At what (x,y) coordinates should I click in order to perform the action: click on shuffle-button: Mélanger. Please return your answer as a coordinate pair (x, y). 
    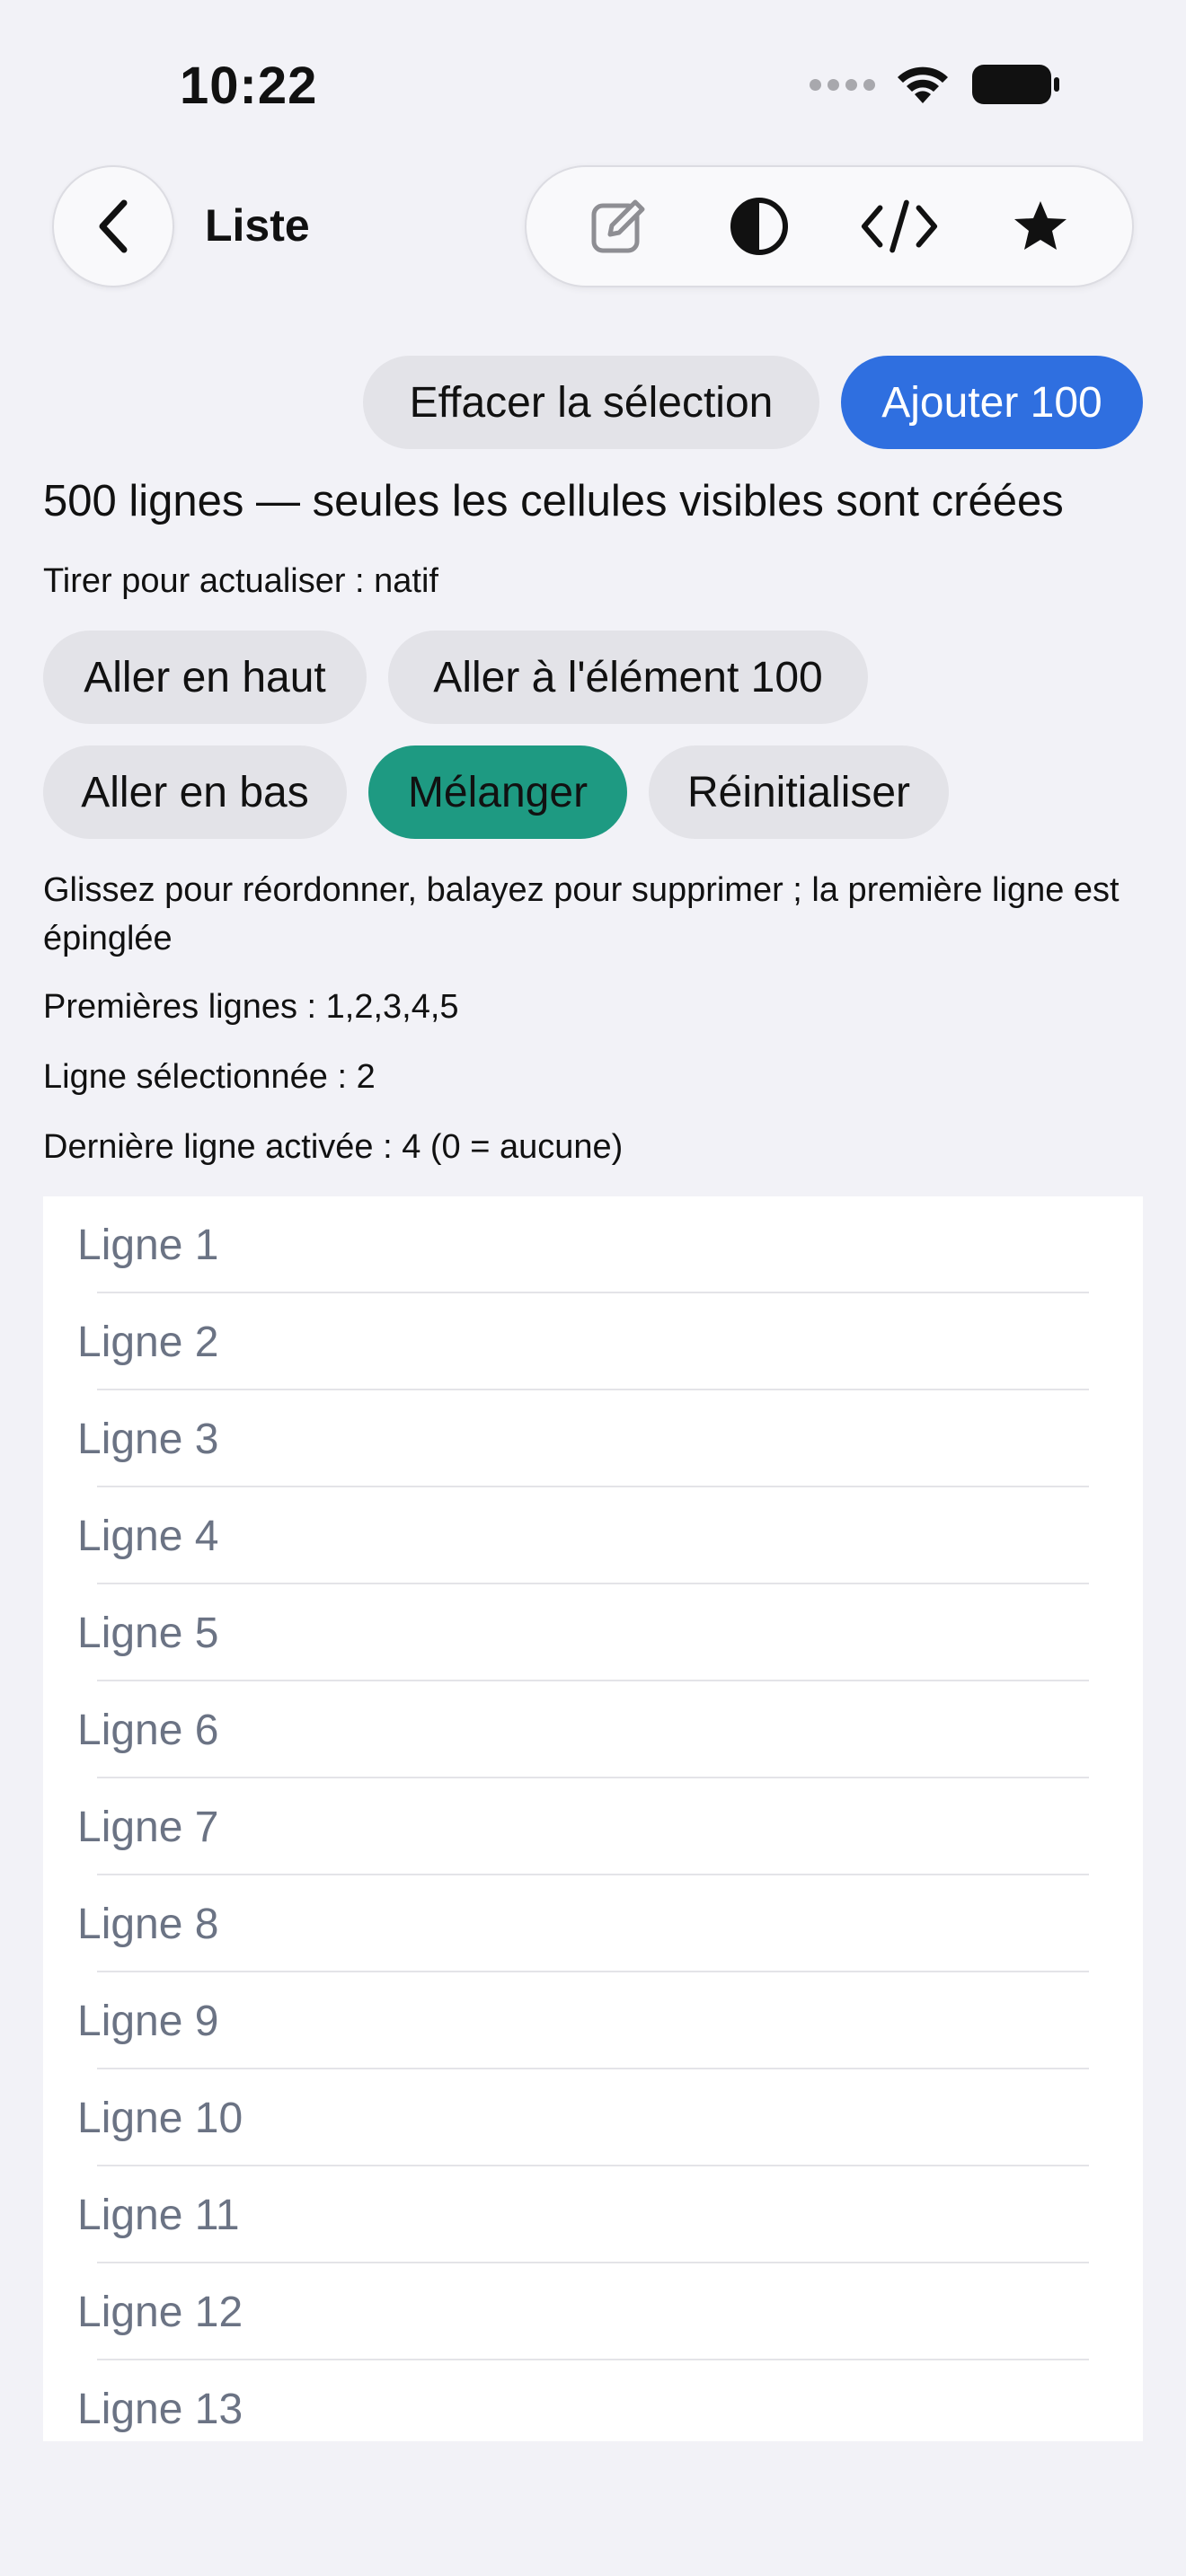
    Looking at the image, I should click on (497, 792).